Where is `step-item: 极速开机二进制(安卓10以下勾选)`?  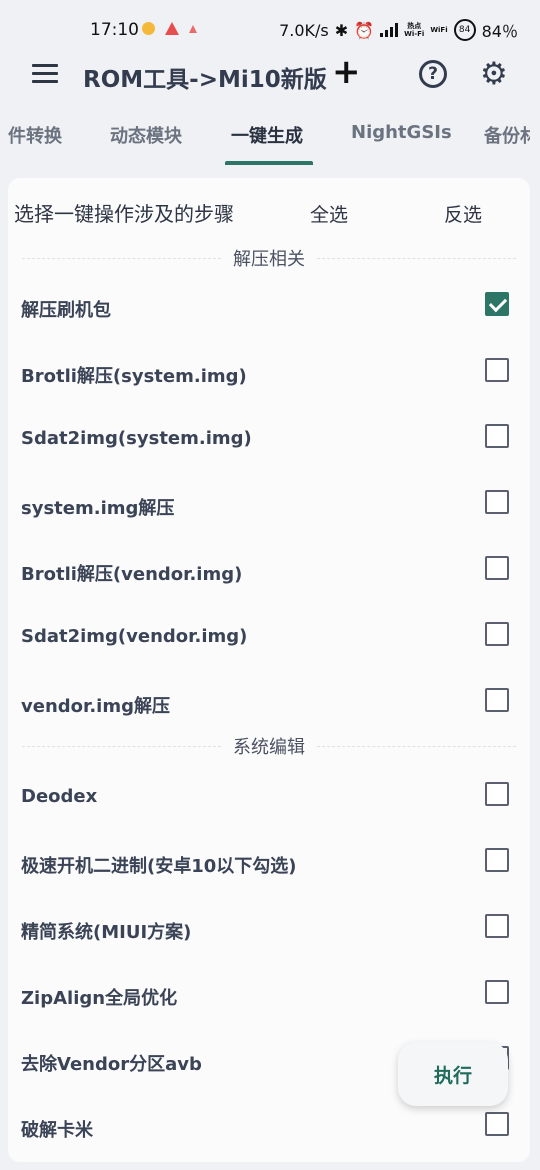 step-item: 极速开机二进制(安卓10以下勾选) is located at coordinates (268, 864).